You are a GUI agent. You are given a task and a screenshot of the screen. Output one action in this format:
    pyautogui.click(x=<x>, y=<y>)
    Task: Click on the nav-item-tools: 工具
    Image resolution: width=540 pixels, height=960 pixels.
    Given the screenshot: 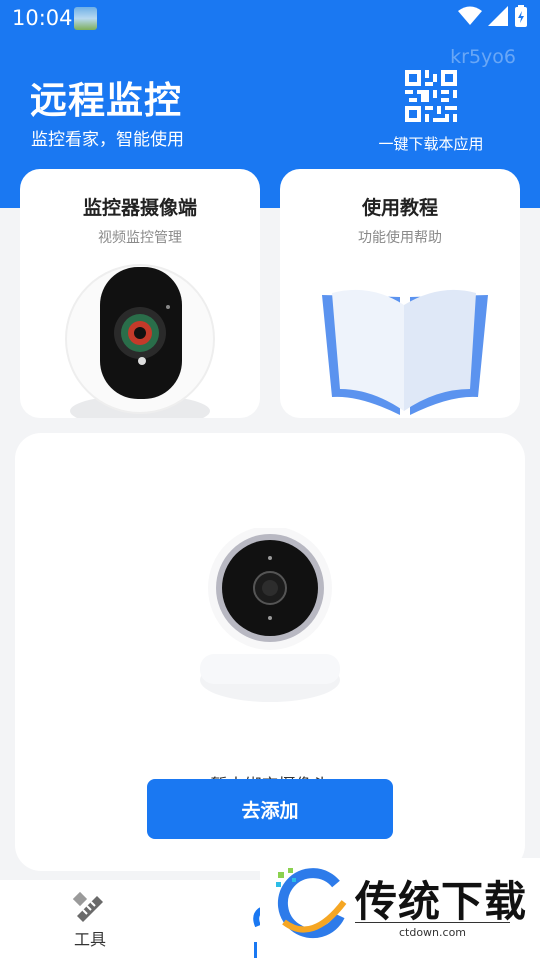 What is the action you would take?
    pyautogui.click(x=90, y=920)
    